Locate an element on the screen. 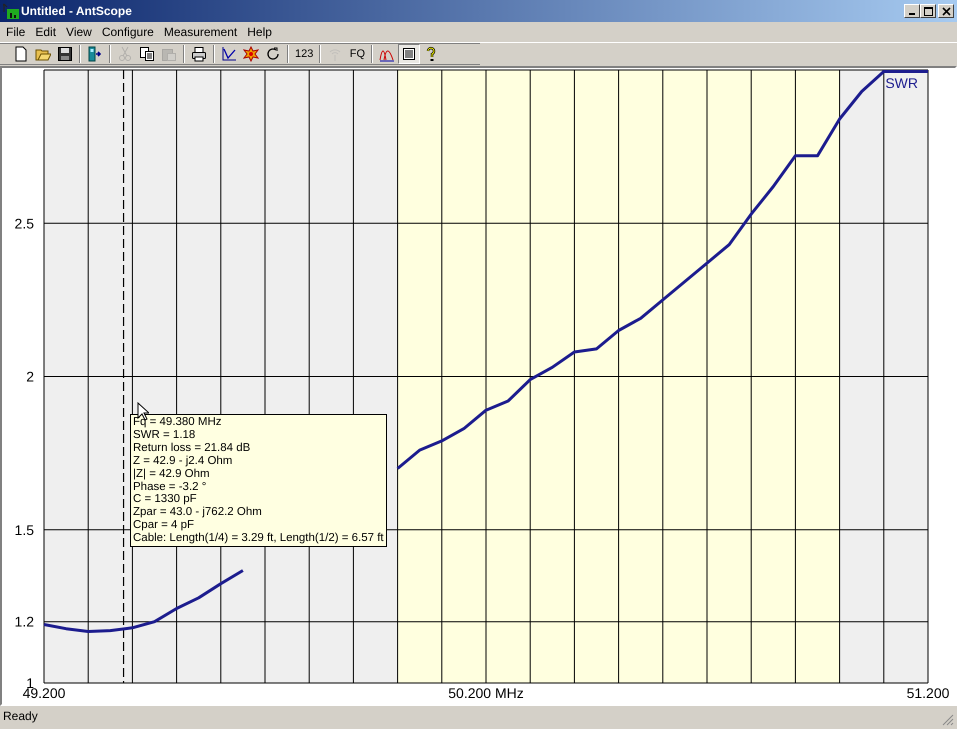  app-icon is located at coordinates (11, 11).